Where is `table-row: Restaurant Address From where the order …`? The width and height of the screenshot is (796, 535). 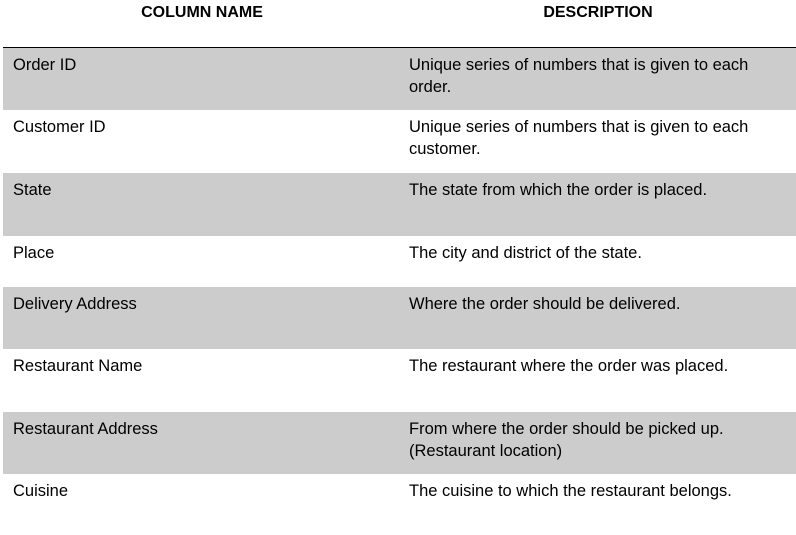
table-row: Restaurant Address From where the order … is located at coordinates (399, 443).